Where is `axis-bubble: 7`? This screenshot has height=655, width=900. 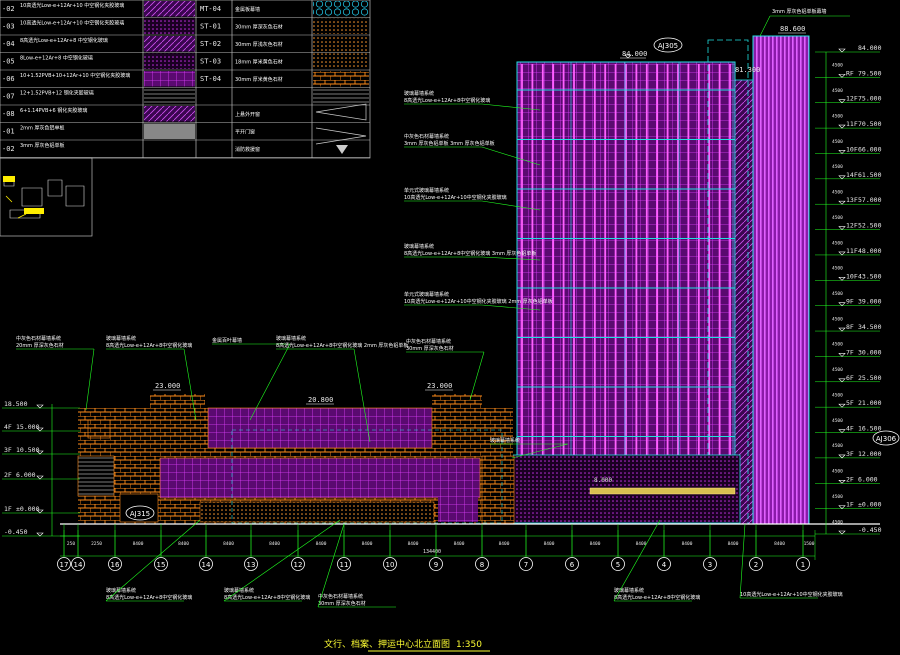
axis-bubble: 7 is located at coordinates (526, 547).